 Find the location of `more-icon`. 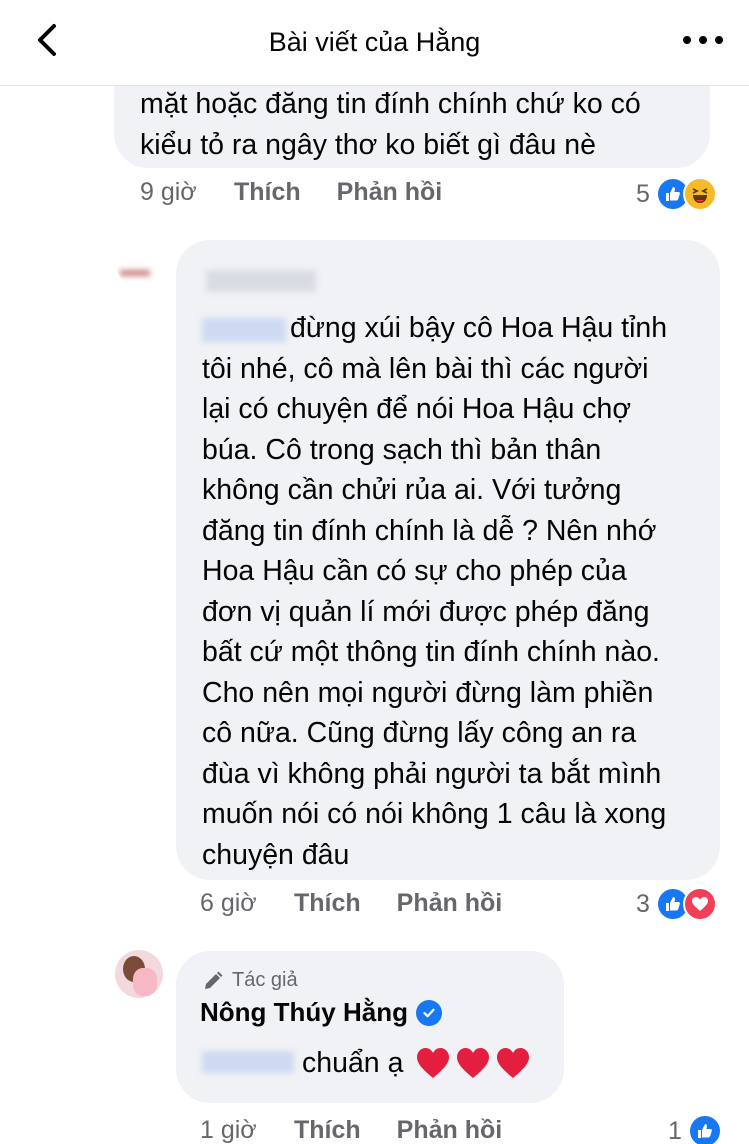

more-icon is located at coordinates (687, 40).